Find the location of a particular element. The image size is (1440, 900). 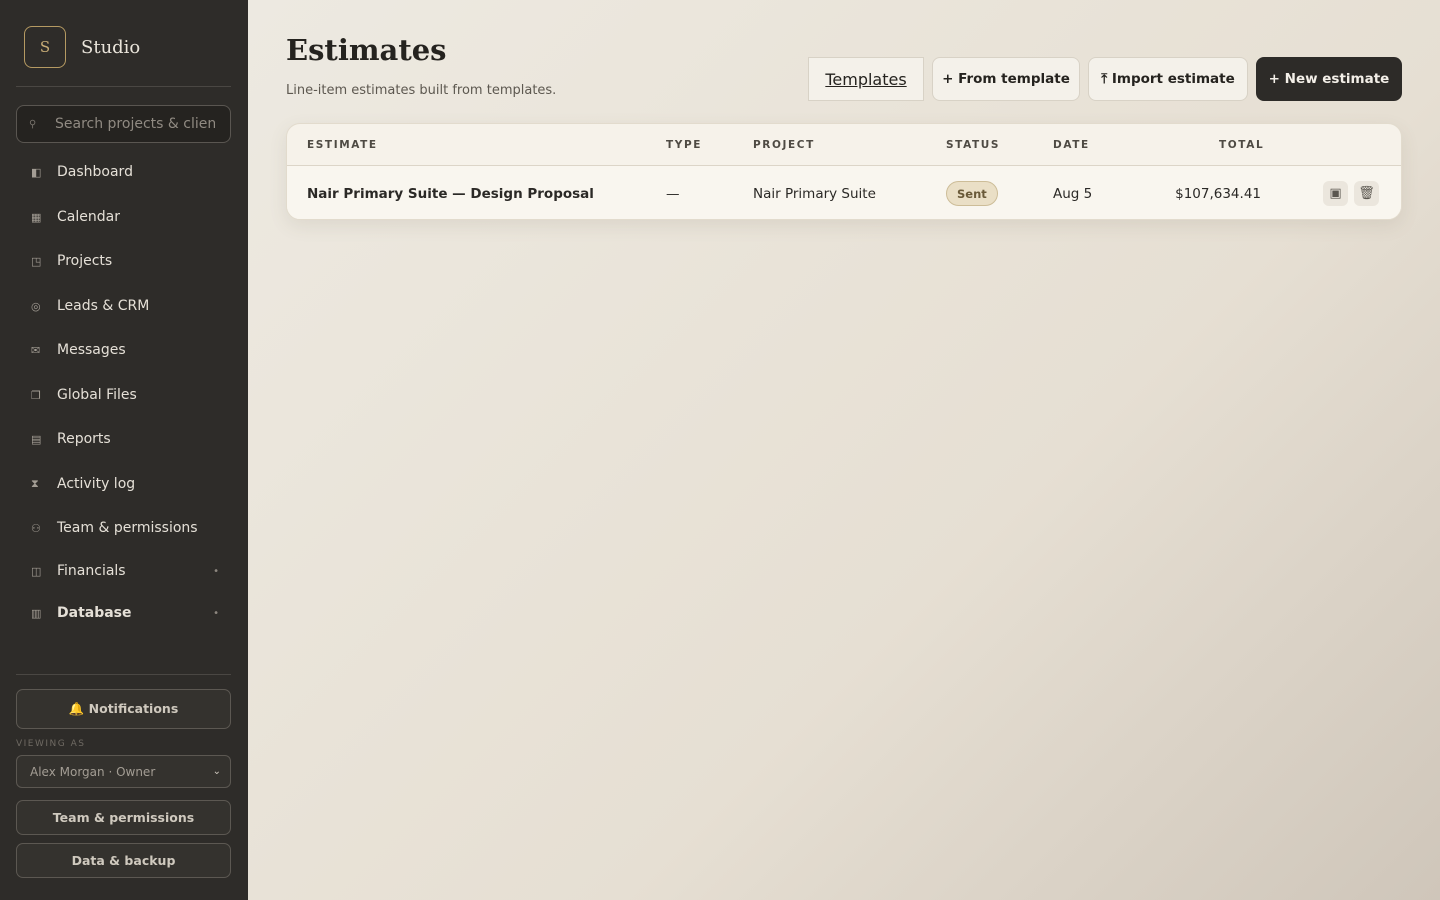

column-header-status: STATUS is located at coordinates (973, 145).